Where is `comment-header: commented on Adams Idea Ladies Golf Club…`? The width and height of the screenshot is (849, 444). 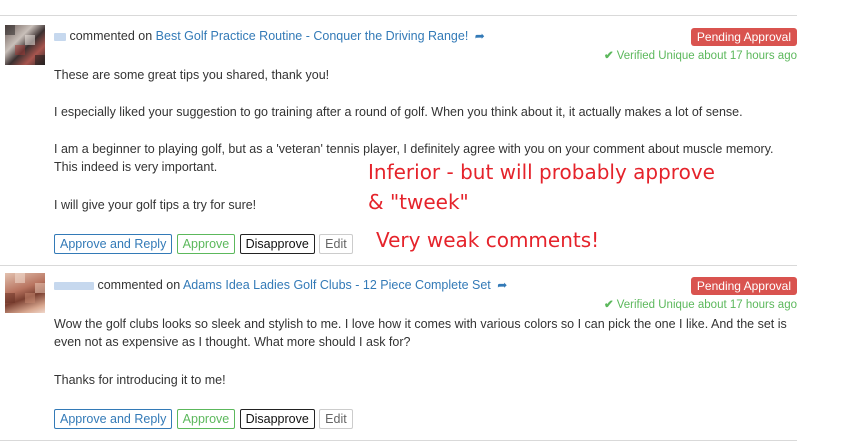 comment-header: commented on Adams Idea Ladies Golf Club… is located at coordinates (280, 285).